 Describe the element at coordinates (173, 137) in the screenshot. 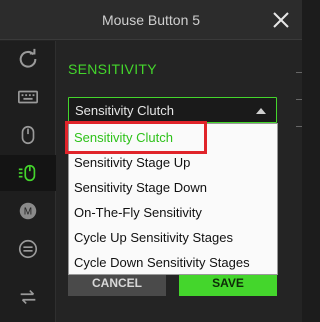

I see `option-sensitivity-clutch: Sensitivity Clutch` at that location.